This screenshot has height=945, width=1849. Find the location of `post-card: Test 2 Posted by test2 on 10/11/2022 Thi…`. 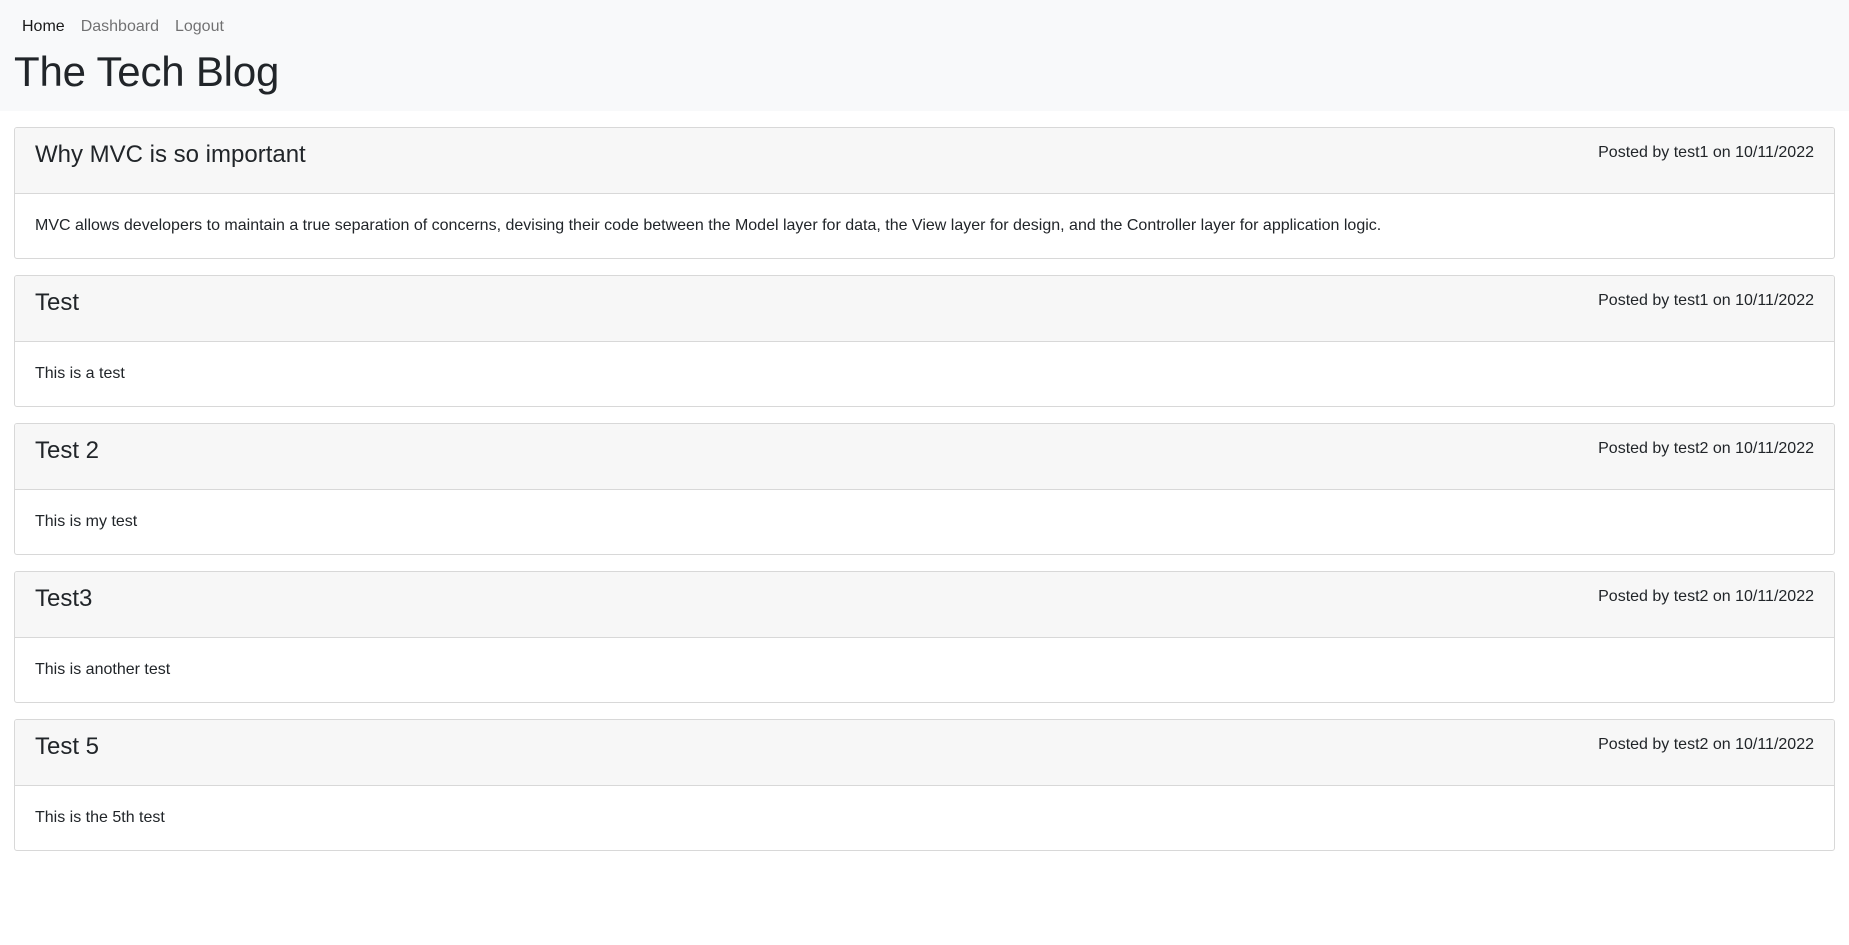

post-card: Test 2 Posted by test2 on 10/11/2022 Thi… is located at coordinates (924, 489).